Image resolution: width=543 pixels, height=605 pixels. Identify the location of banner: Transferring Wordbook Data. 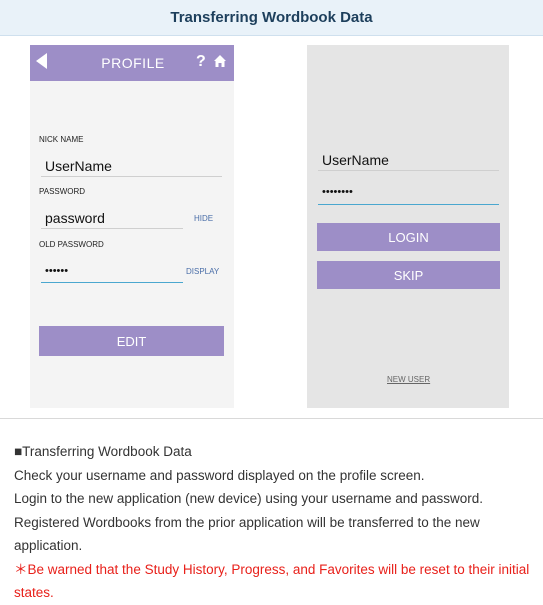
(271, 18).